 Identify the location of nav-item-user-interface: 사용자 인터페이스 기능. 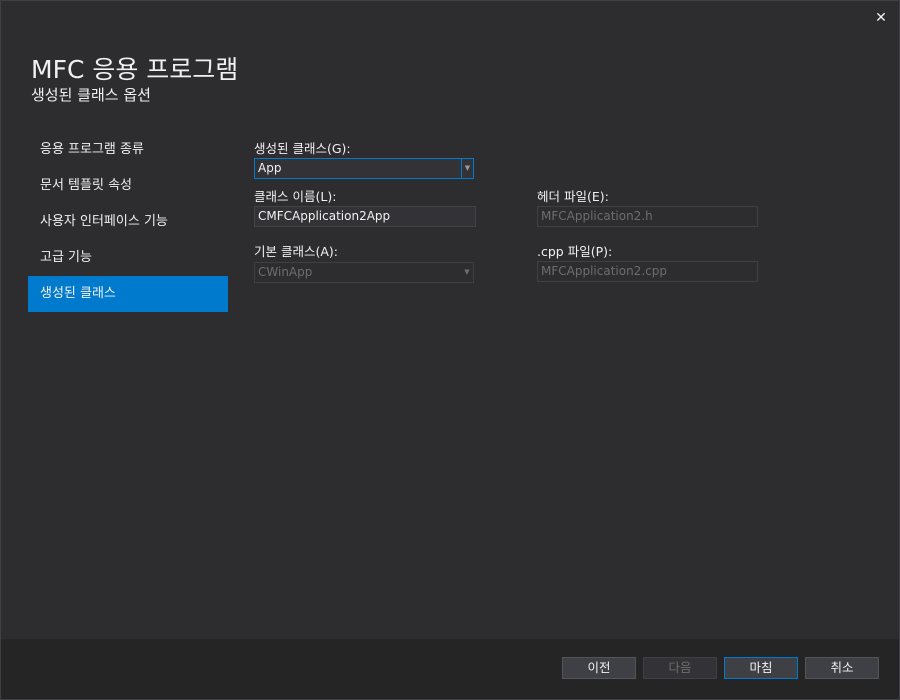
(128, 222).